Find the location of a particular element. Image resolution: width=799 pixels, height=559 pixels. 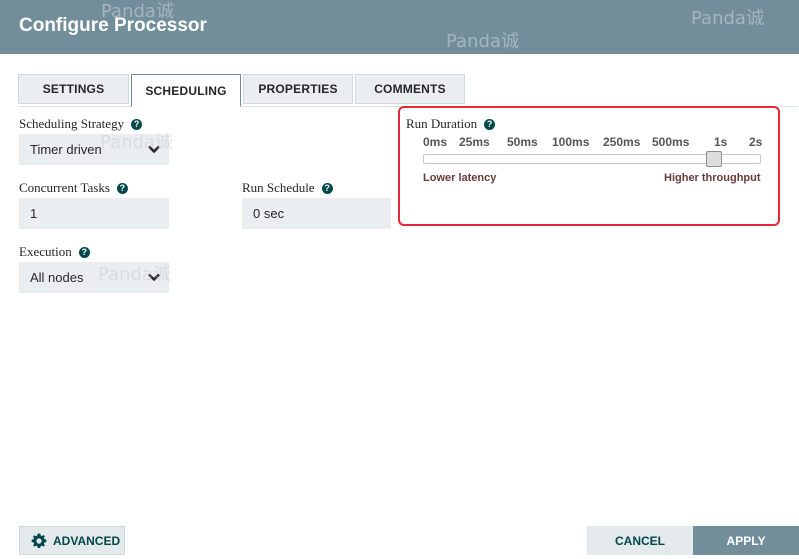

cancel-button: CANCEL is located at coordinates (640, 540).